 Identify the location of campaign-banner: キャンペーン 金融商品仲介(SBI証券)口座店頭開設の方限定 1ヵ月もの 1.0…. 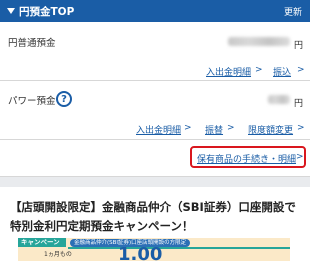
(154, 249).